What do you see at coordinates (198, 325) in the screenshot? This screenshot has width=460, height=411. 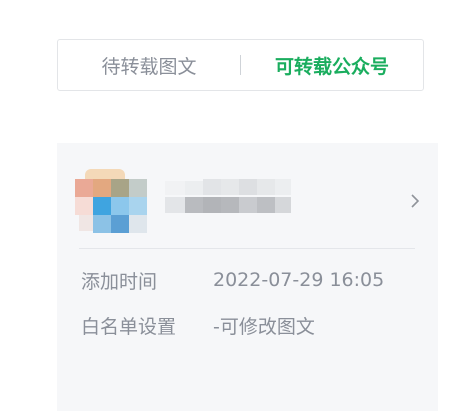 I see `whitelist-row: 白名单设置 -可修改图文` at bounding box center [198, 325].